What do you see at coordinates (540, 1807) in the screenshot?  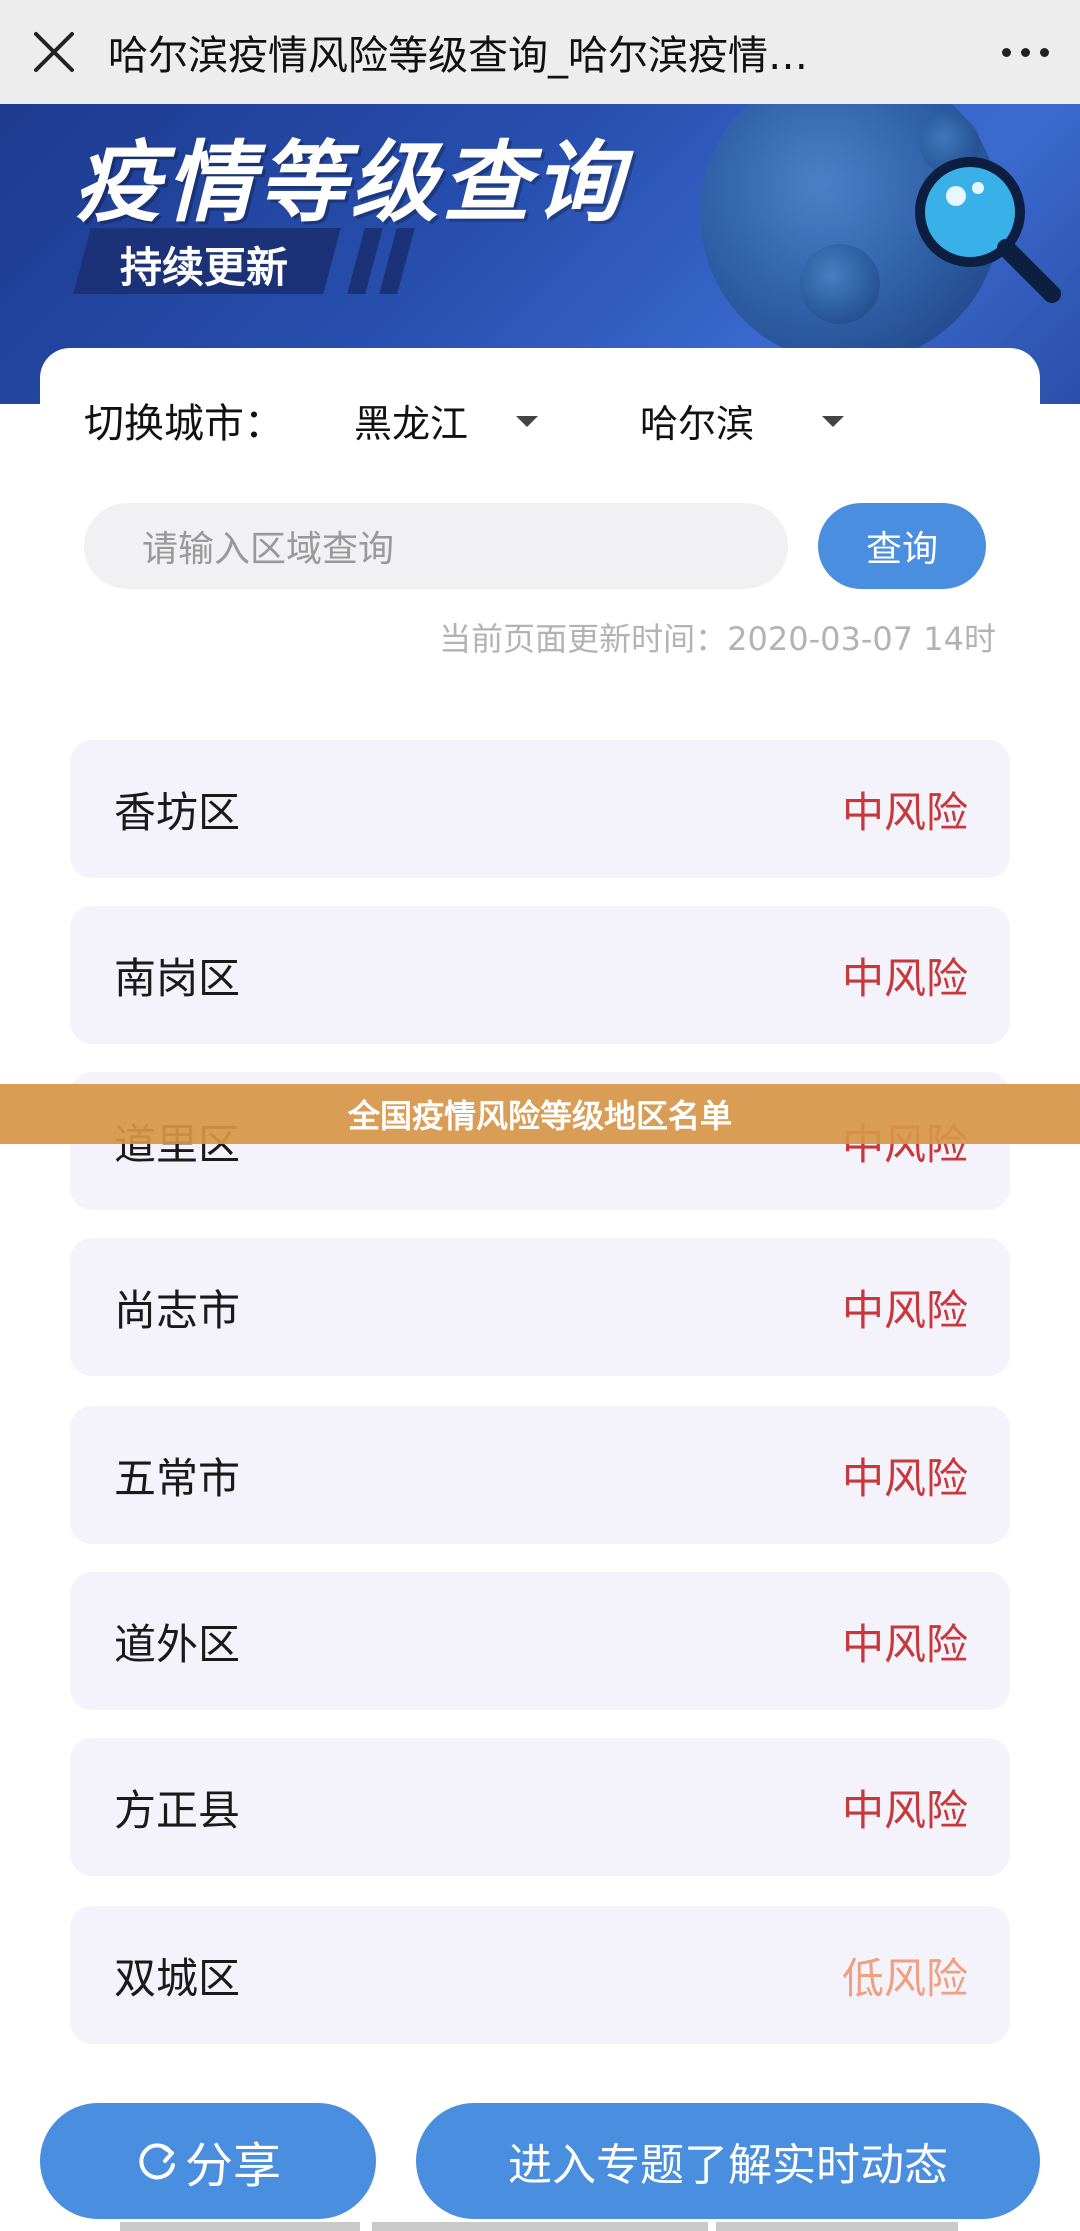 I see `list-item: 方正县 中风险` at bounding box center [540, 1807].